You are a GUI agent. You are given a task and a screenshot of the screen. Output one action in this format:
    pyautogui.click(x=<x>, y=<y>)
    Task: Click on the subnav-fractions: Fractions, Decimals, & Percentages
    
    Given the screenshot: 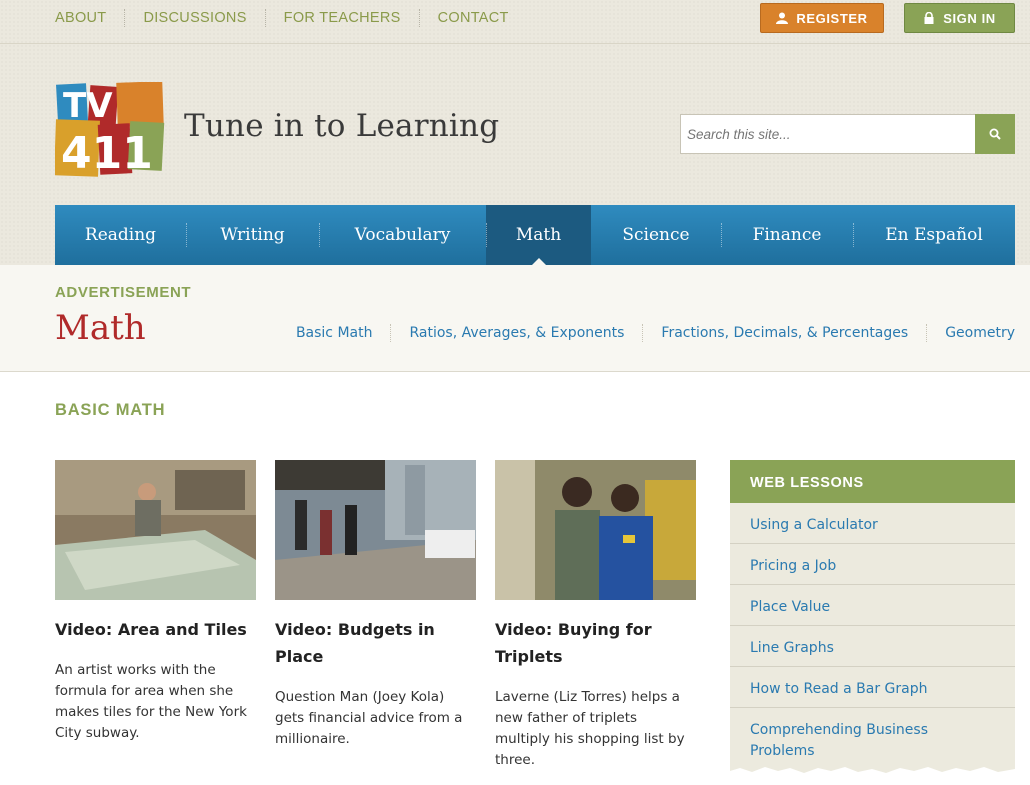 What is the action you would take?
    pyautogui.click(x=784, y=333)
    